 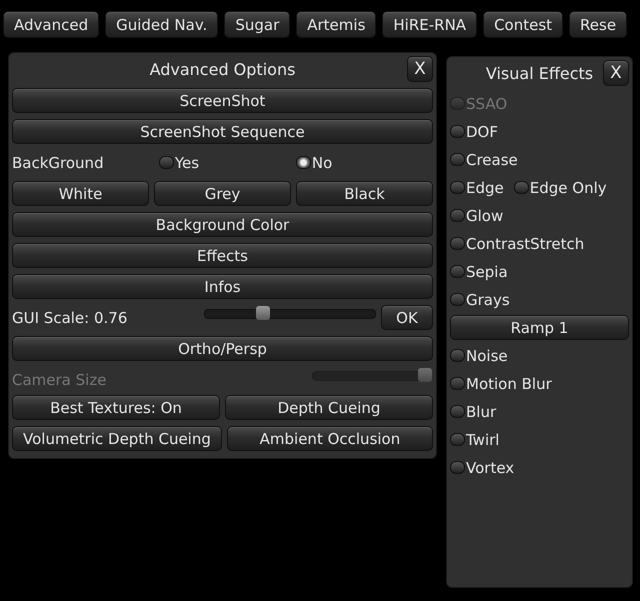 What do you see at coordinates (117, 438) in the screenshot?
I see `option-button: Volumetric Depth Cueing` at bounding box center [117, 438].